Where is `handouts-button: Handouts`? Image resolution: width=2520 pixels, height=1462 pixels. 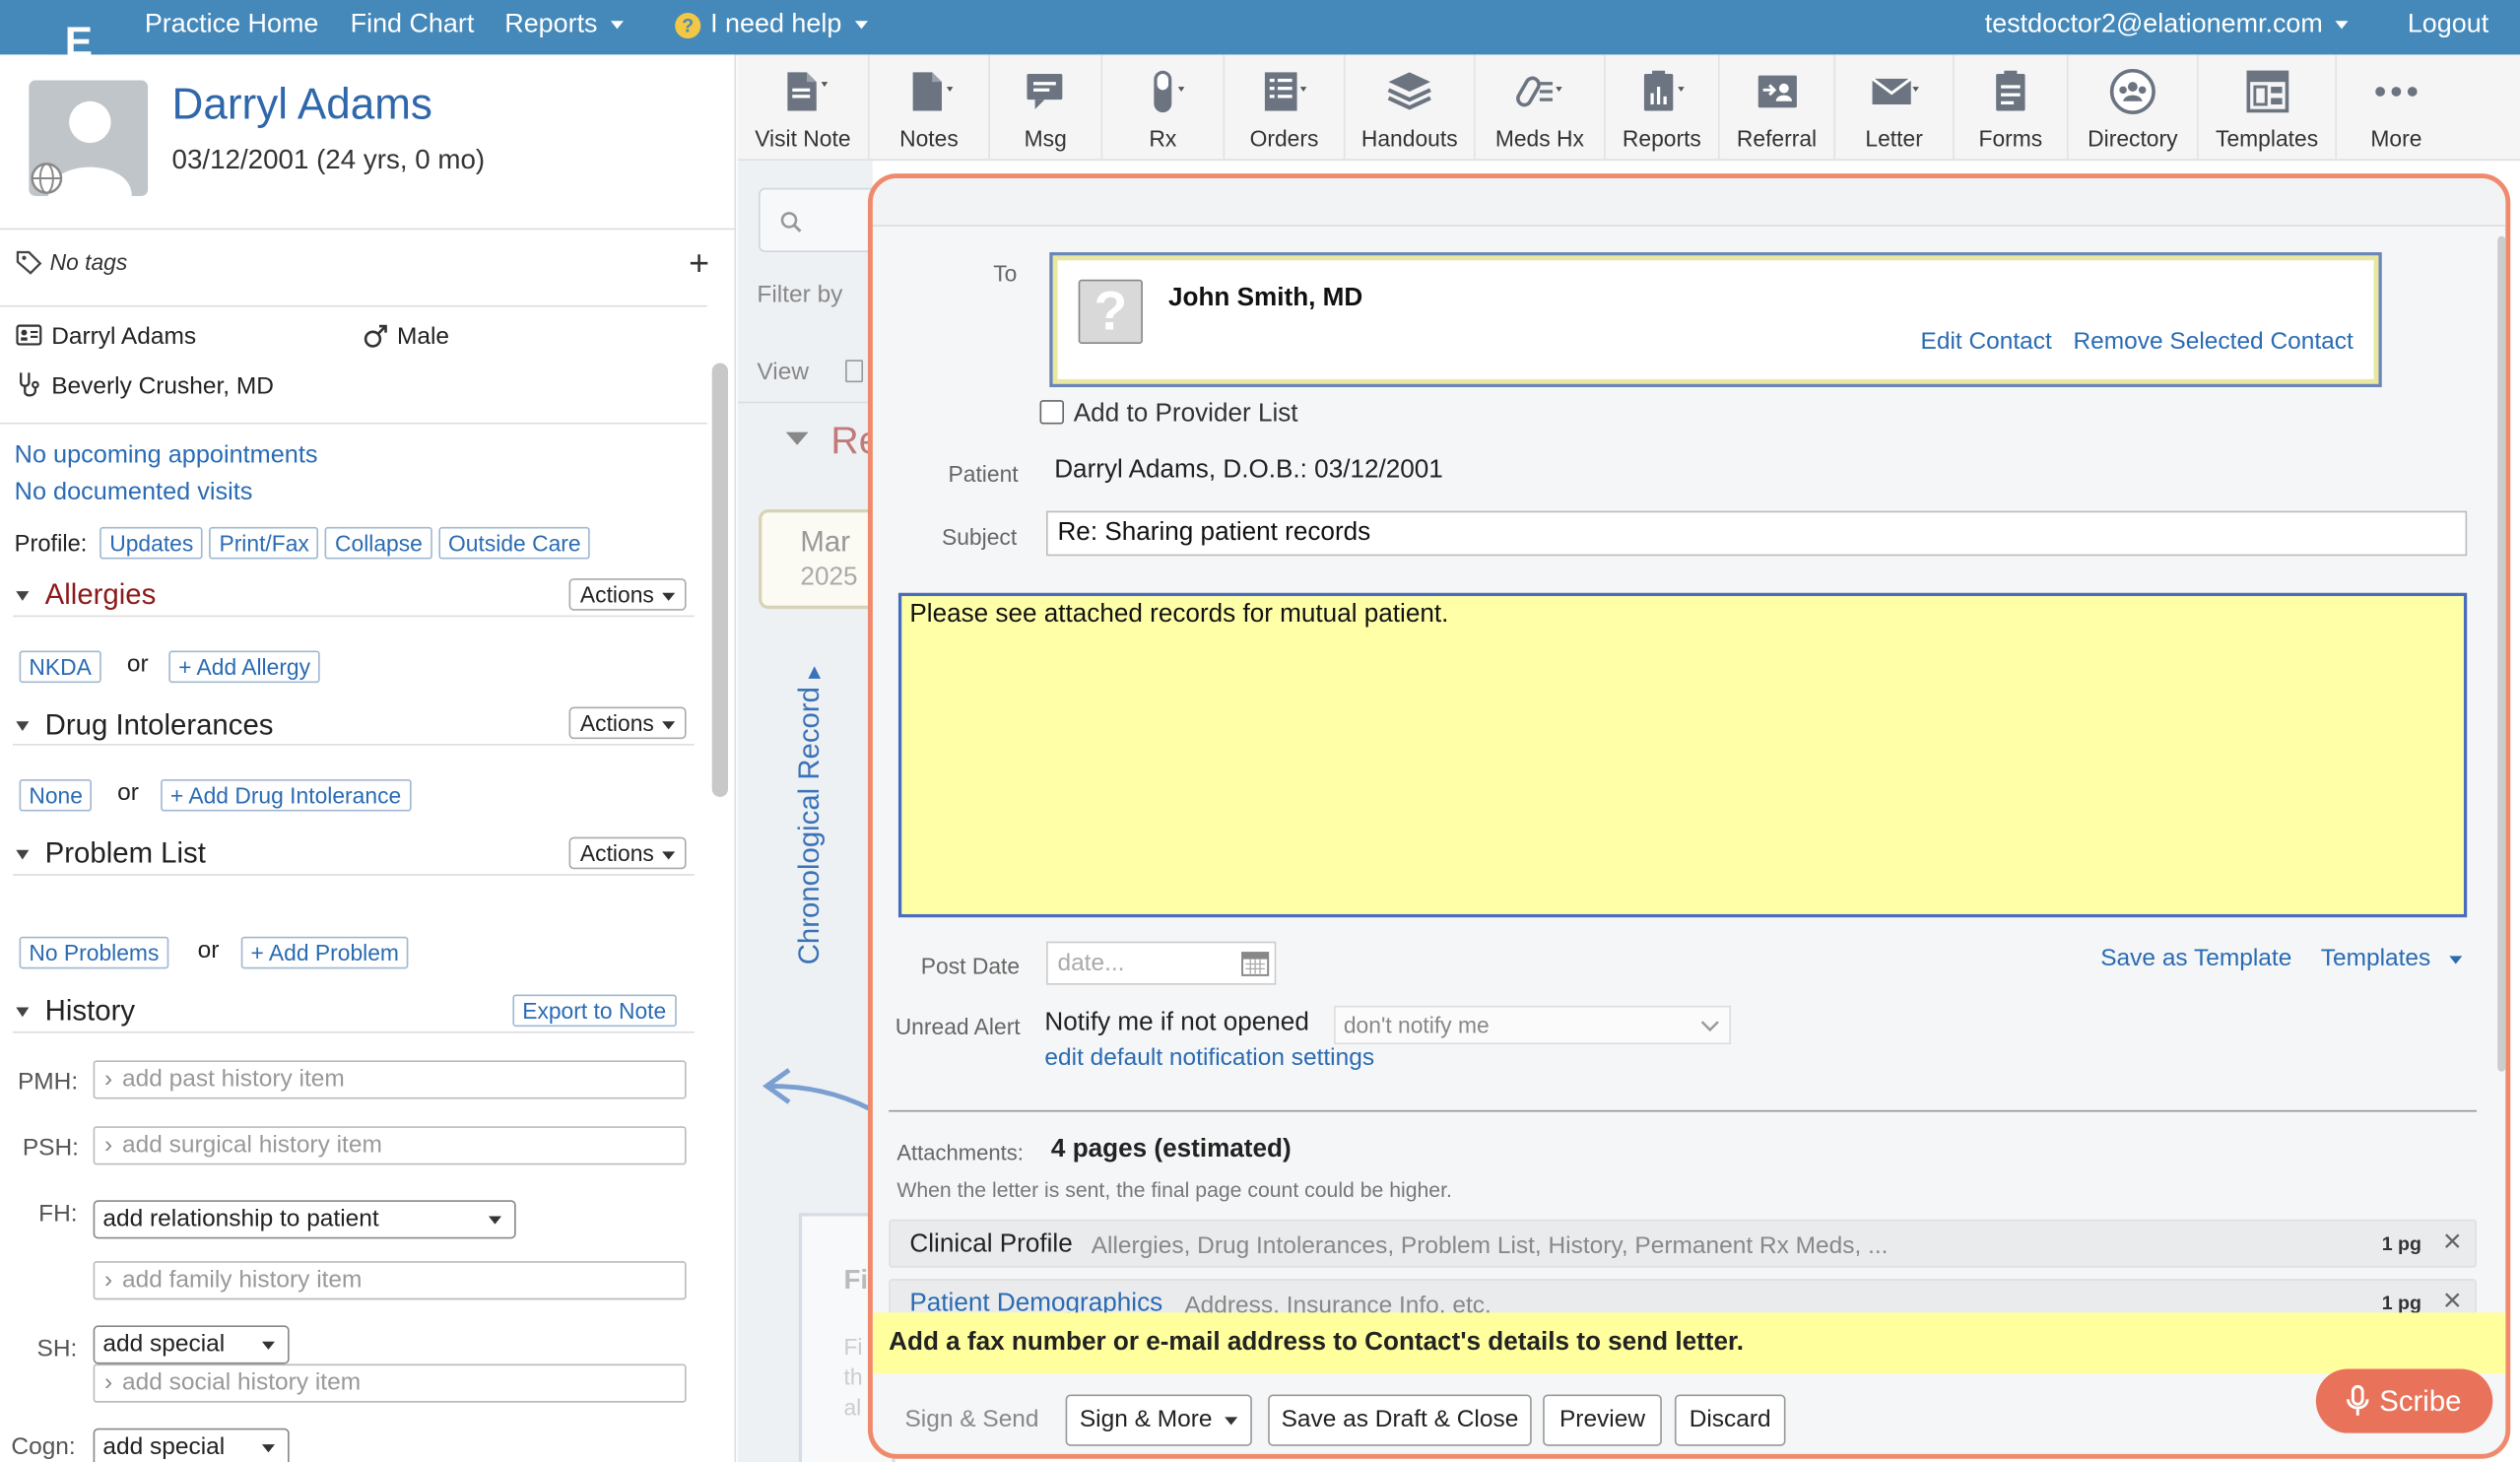 handouts-button: Handouts is located at coordinates (1410, 108).